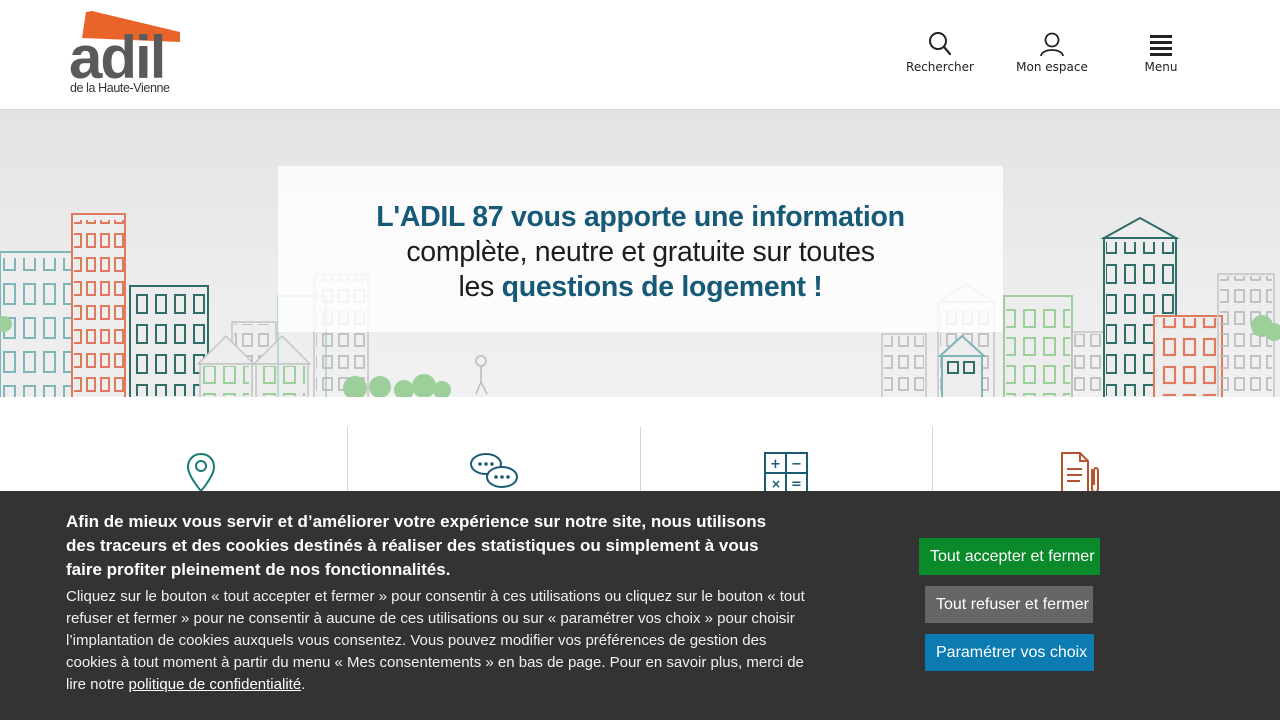 The height and width of the screenshot is (720, 1280). What do you see at coordinates (940, 67) in the screenshot?
I see `search-label: Rechercher` at bounding box center [940, 67].